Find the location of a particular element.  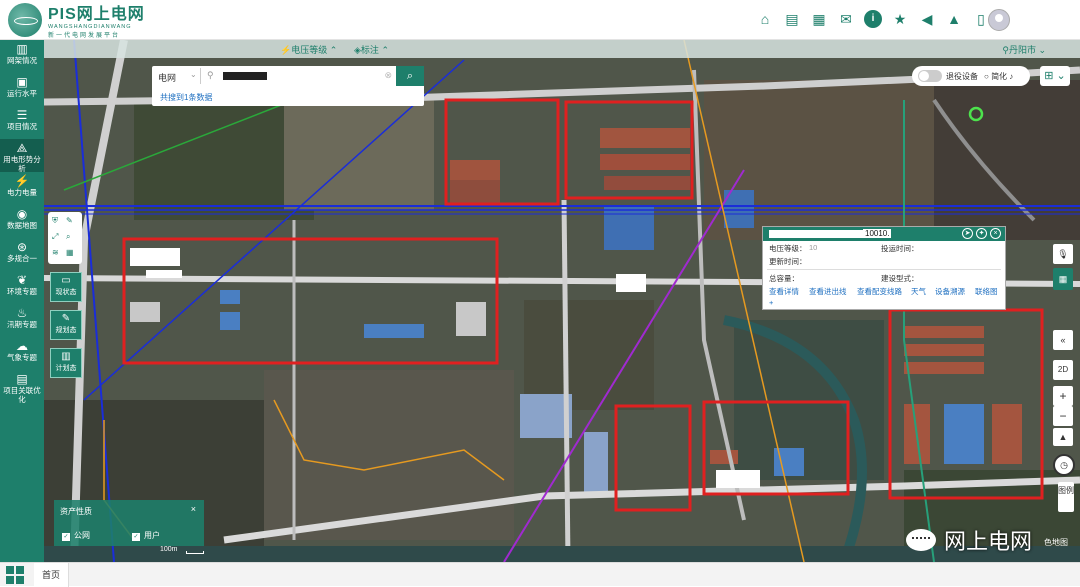

megaphone-icon: ◀ is located at coordinates (927, 19).